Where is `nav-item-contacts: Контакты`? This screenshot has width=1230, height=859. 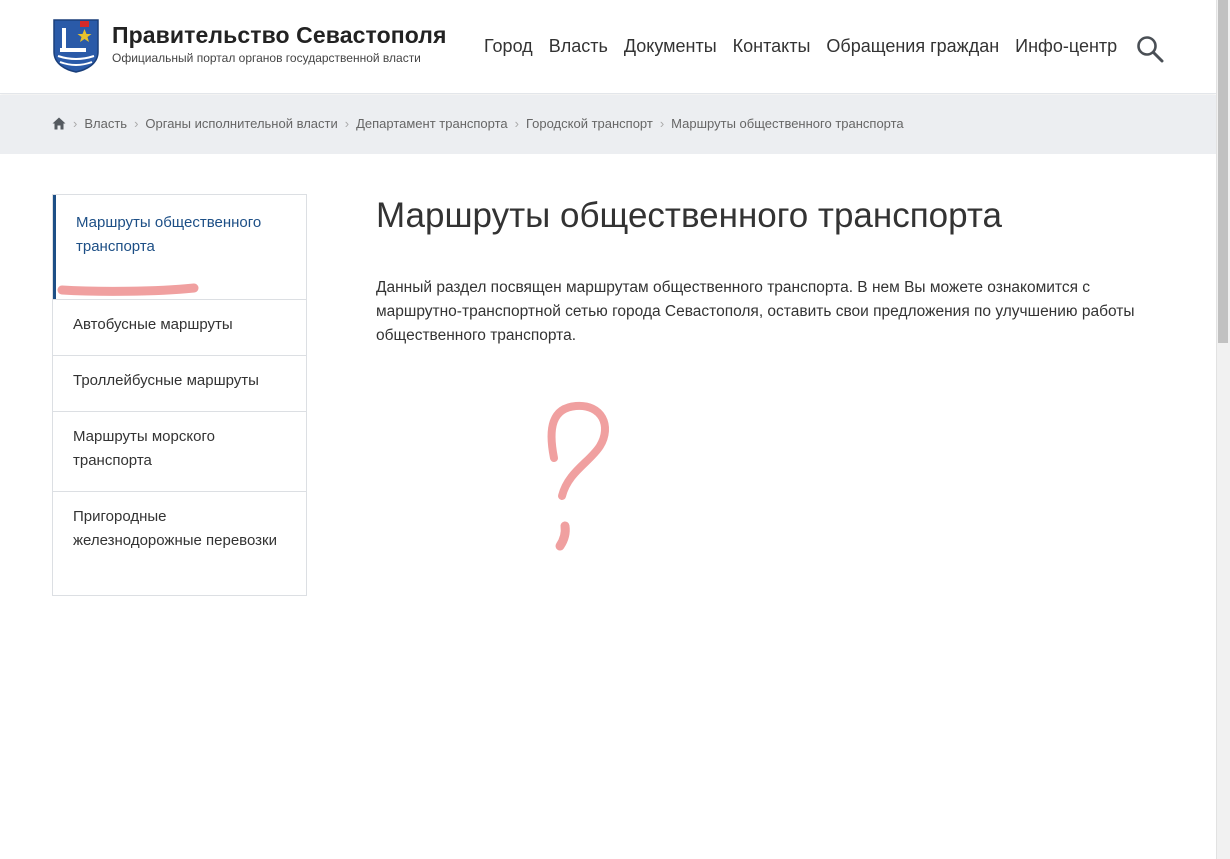 nav-item-contacts: Контакты is located at coordinates (772, 46).